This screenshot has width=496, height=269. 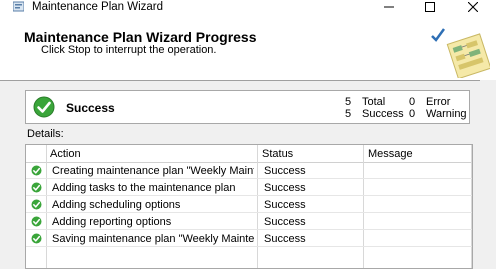 I want to click on minimize-button, so click(x=389, y=7).